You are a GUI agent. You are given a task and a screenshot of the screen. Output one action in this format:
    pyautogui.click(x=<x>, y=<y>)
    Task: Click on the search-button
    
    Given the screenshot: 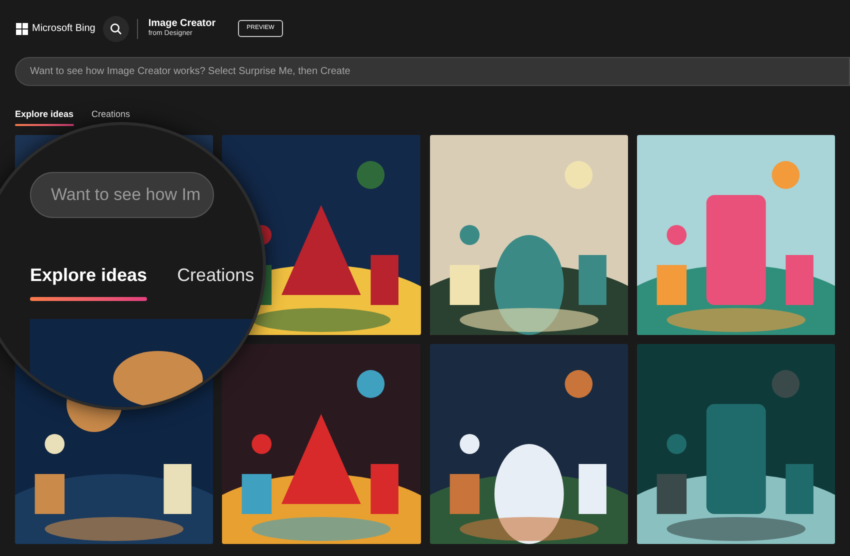 What is the action you would take?
    pyautogui.click(x=116, y=29)
    